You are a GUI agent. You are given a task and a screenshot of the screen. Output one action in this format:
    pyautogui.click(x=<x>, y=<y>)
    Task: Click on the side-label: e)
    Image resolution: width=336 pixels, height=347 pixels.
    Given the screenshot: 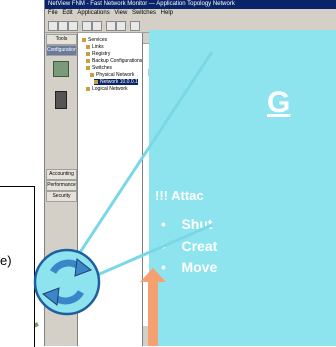 What is the action you would take?
    pyautogui.click(x=6, y=260)
    